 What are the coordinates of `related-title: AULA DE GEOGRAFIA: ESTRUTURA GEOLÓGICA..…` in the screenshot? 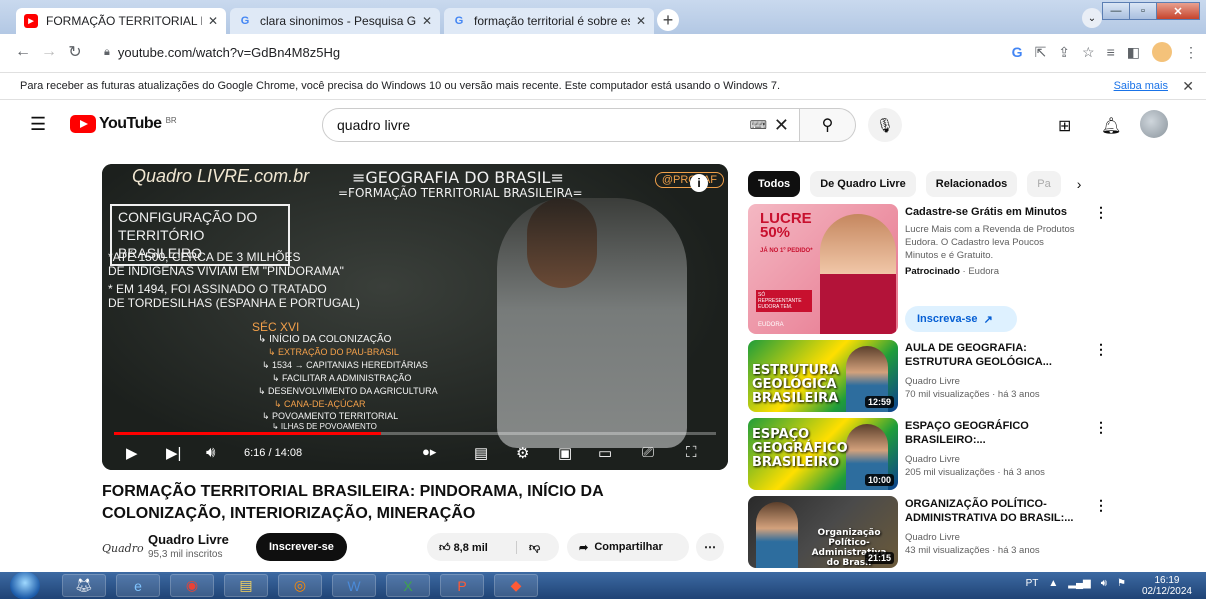 It's located at (995, 355).